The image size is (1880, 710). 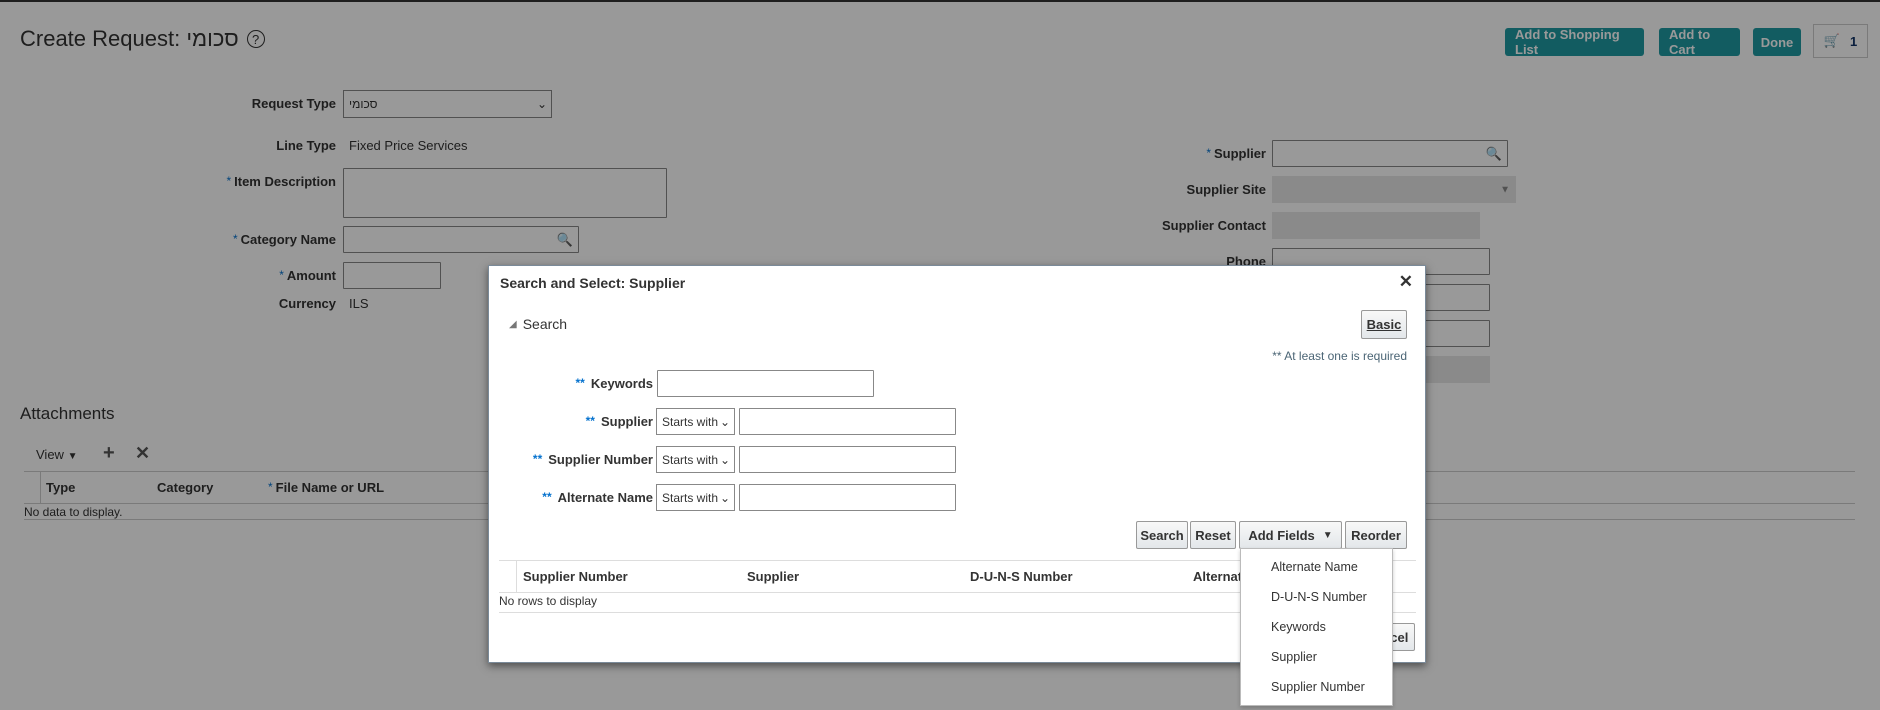 I want to click on keywords-label: ** Keywords, so click(x=581, y=383).